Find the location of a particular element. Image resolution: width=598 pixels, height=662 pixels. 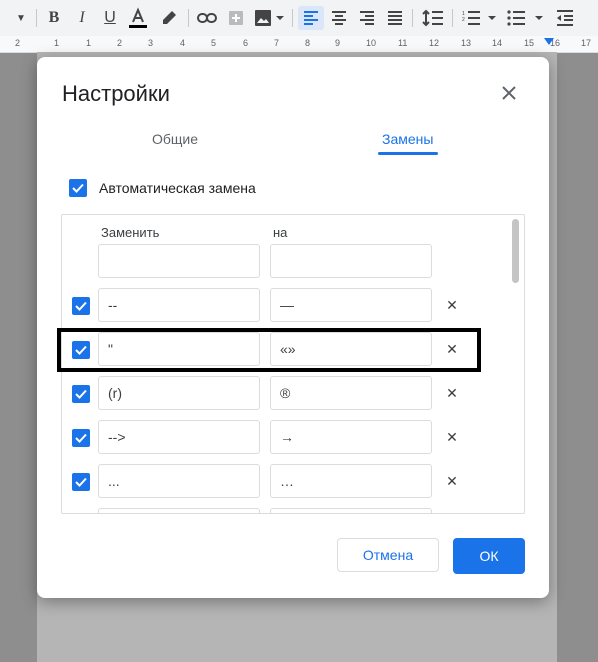

with-input: → is located at coordinates (351, 437).